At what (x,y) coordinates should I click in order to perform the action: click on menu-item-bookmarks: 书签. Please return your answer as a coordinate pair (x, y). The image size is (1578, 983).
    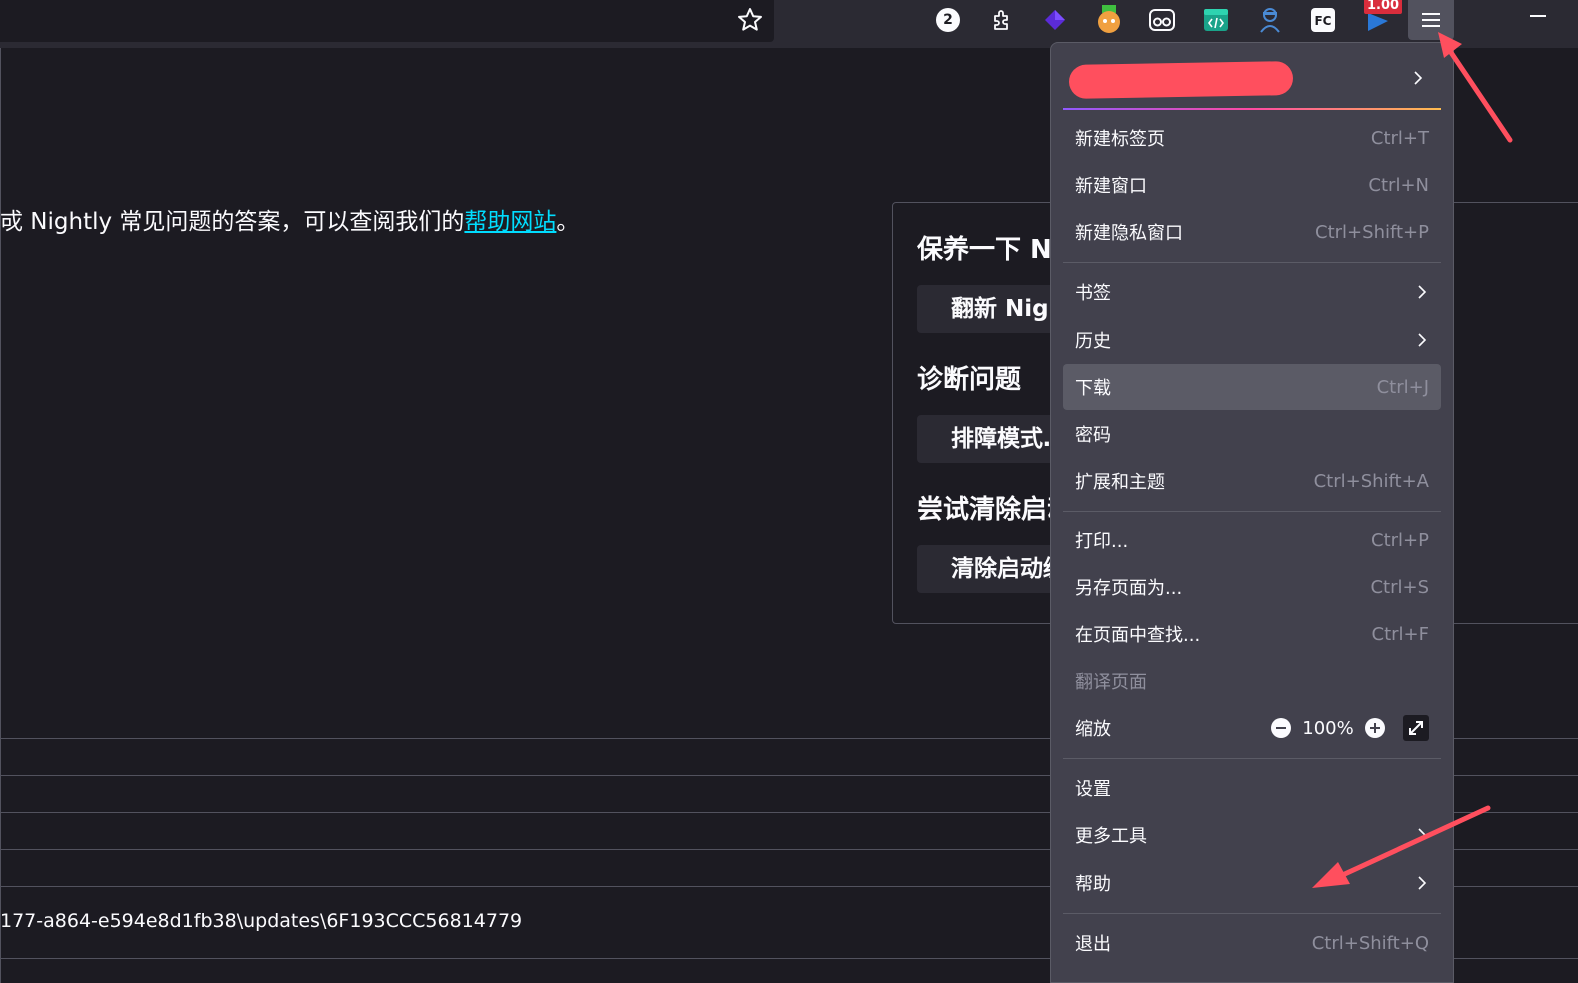
    Looking at the image, I should click on (1252, 292).